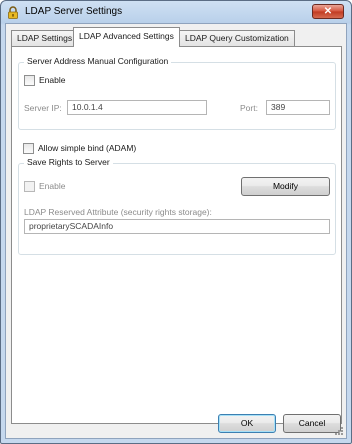 This screenshot has width=352, height=444. Describe the element at coordinates (298, 107) in the screenshot. I see `port-field: 389` at that location.